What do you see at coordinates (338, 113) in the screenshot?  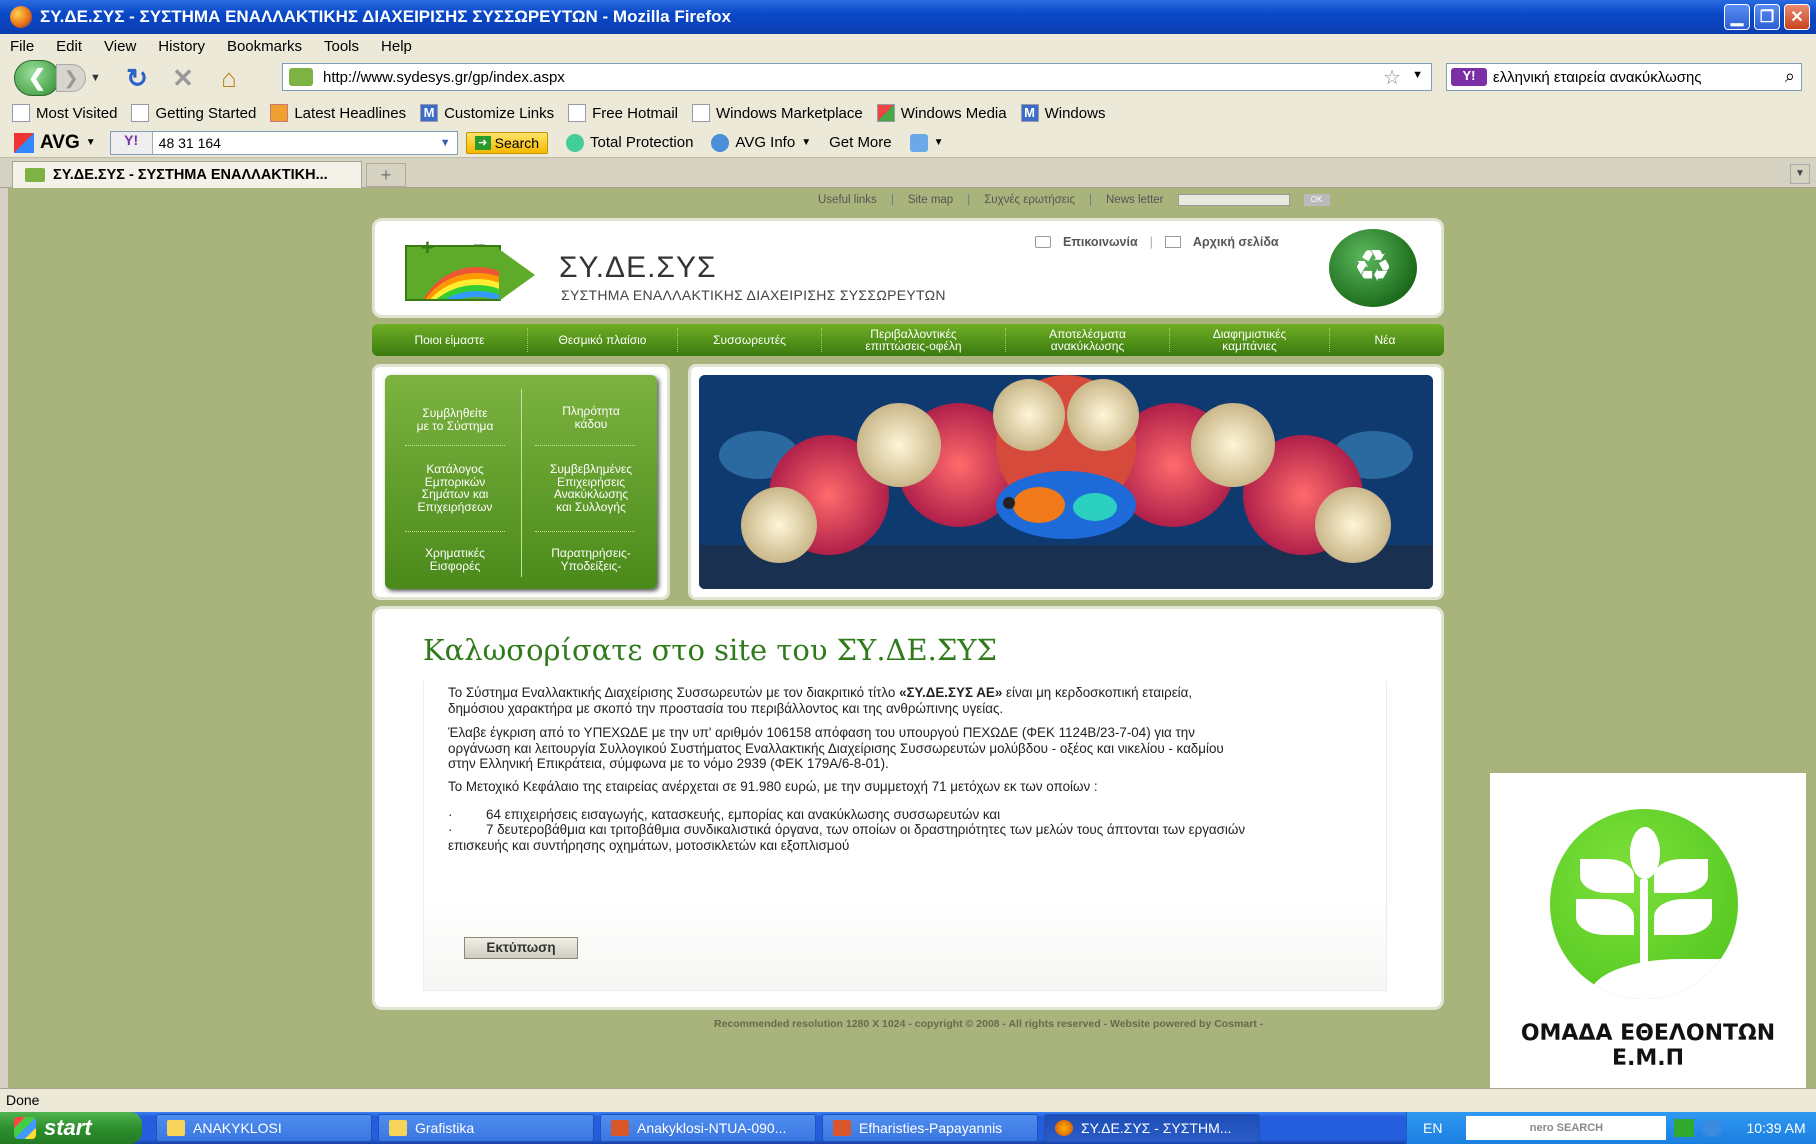 I see `bookmark-latest-headlines: Latest Headlines` at bounding box center [338, 113].